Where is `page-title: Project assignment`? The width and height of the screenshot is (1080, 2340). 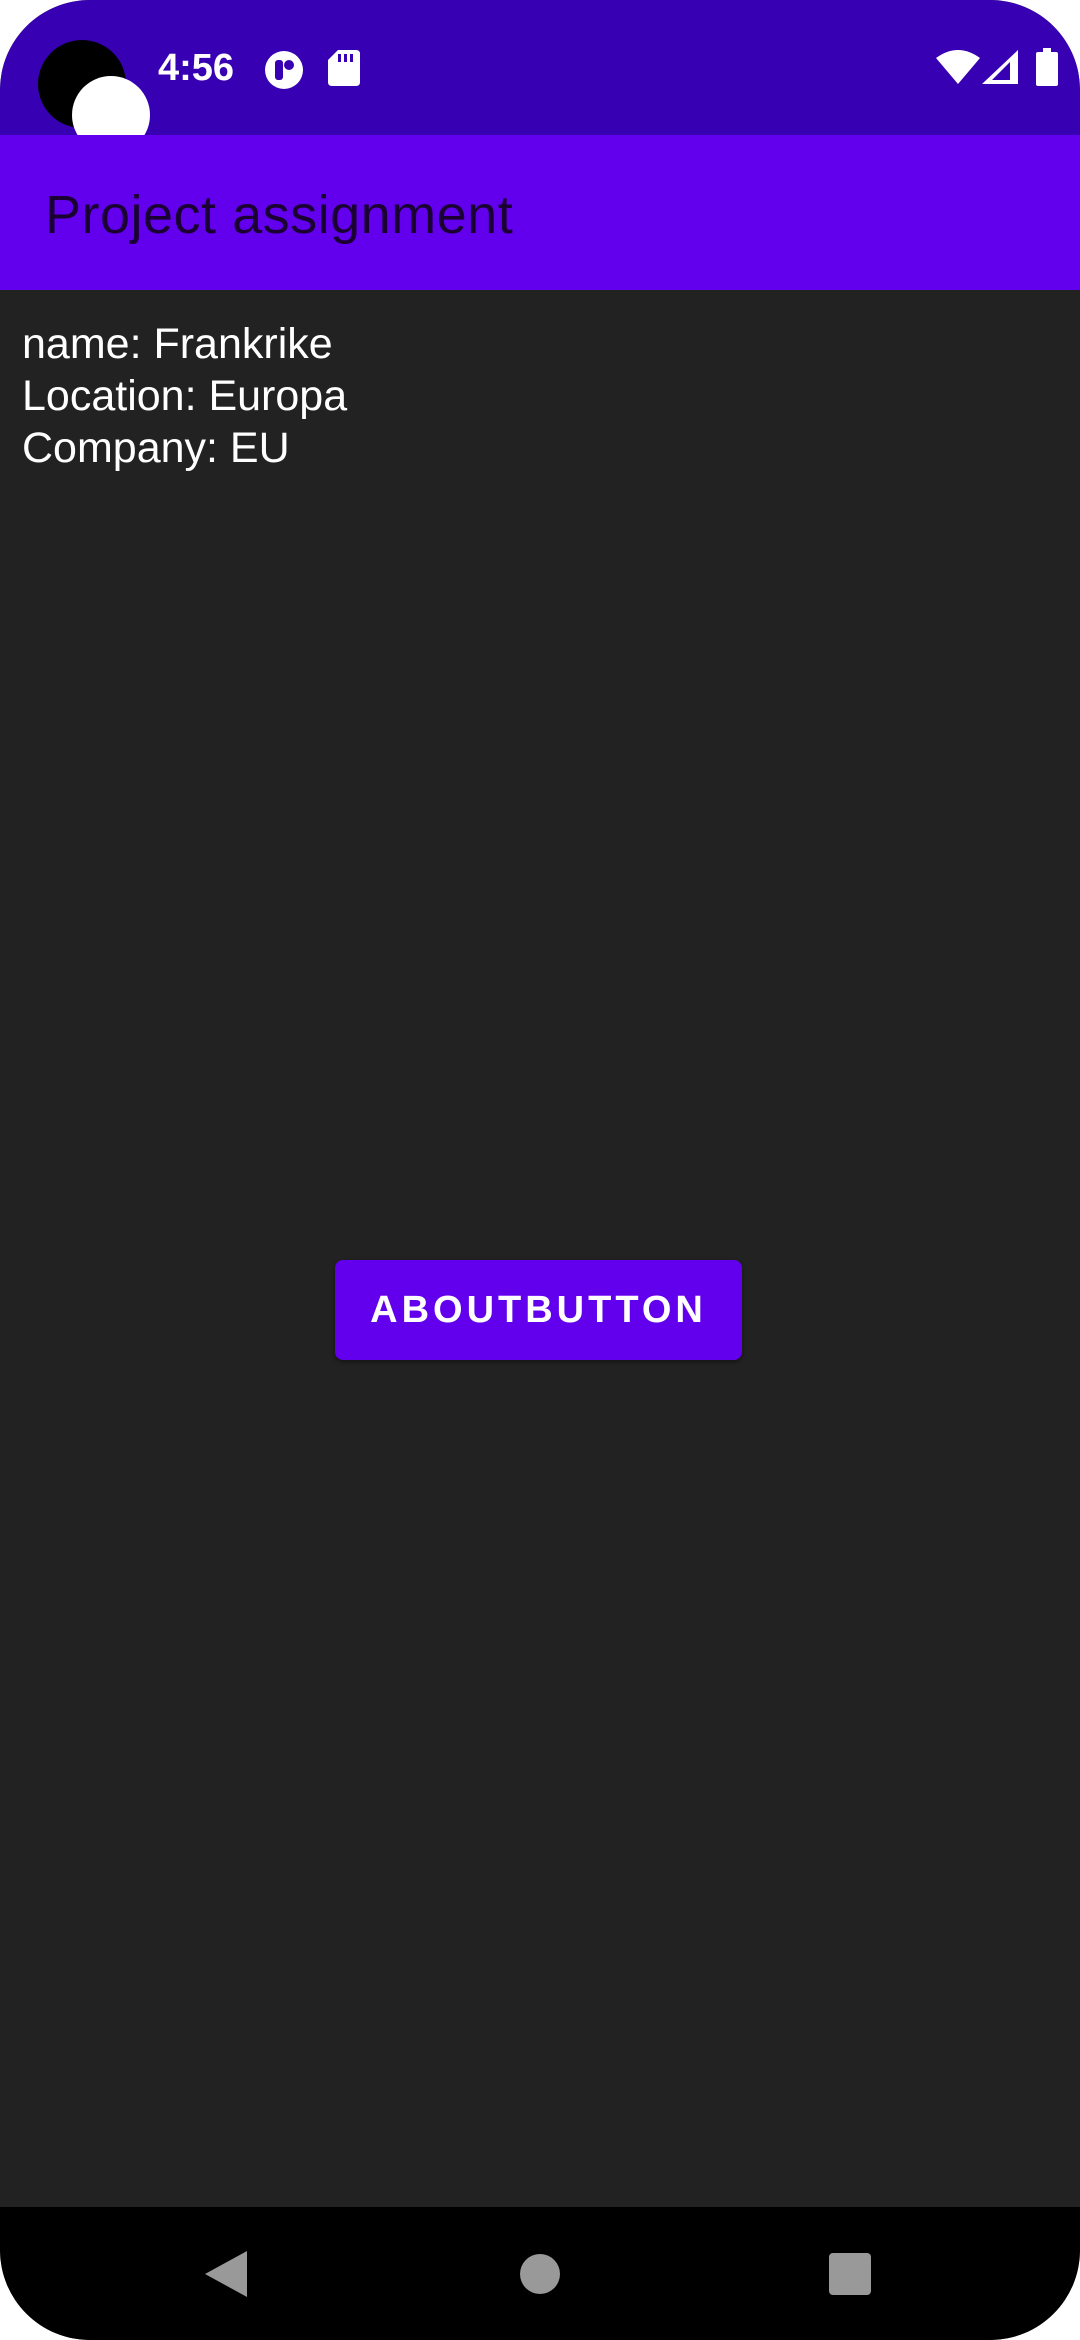 page-title: Project assignment is located at coordinates (279, 215).